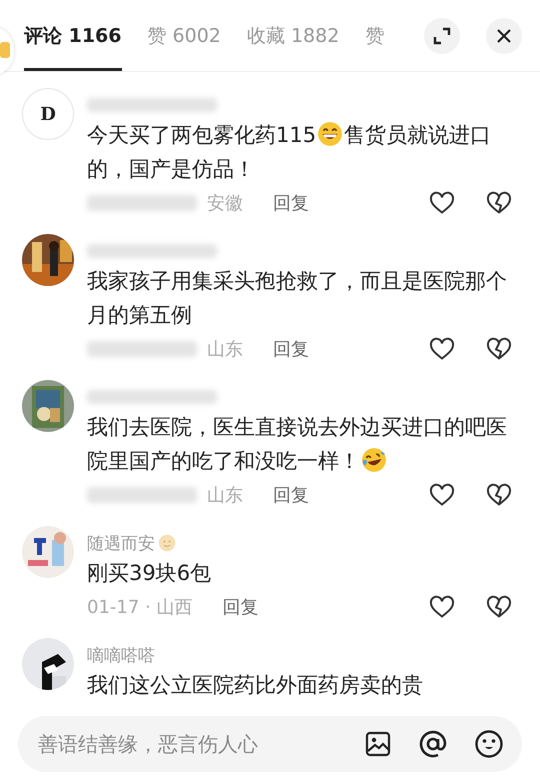 This screenshot has height=784, width=540. Describe the element at coordinates (201, 135) in the screenshot. I see `comment-text: 今天买了两包雾化药115` at that location.